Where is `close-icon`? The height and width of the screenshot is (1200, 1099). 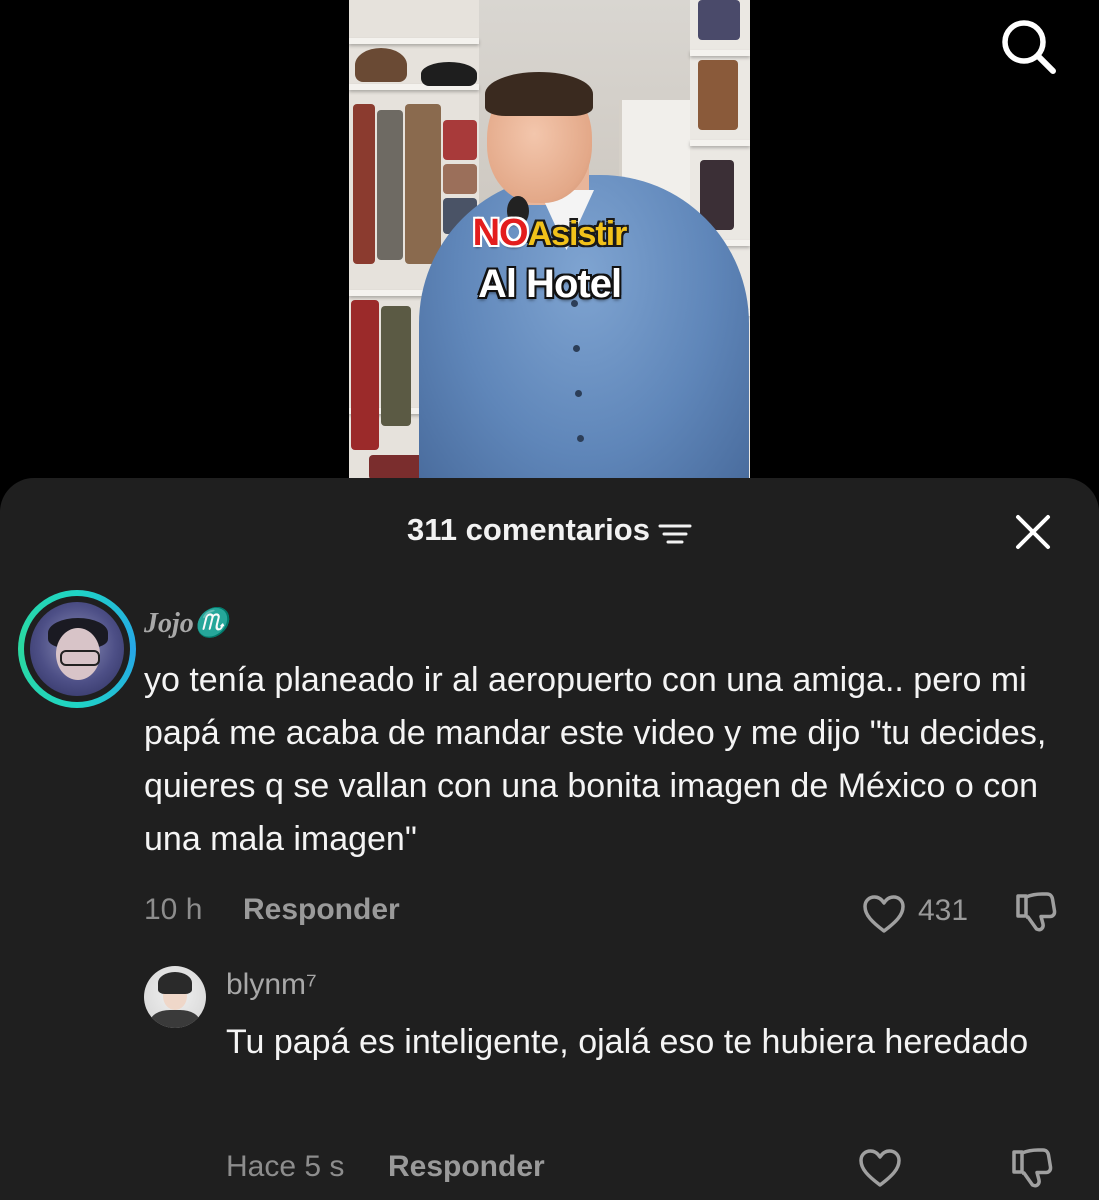
close-icon is located at coordinates (1033, 532).